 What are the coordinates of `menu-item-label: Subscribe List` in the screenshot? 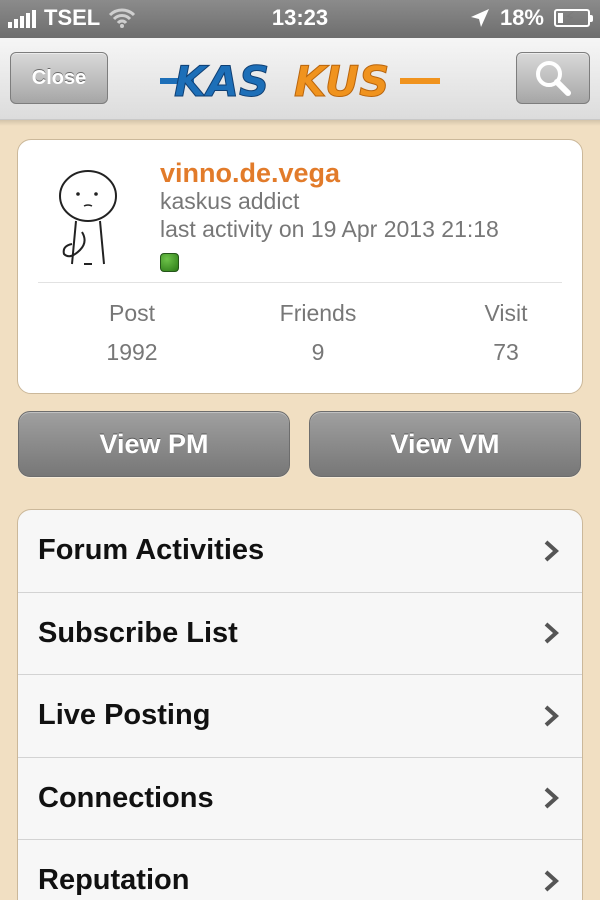 It's located at (138, 632).